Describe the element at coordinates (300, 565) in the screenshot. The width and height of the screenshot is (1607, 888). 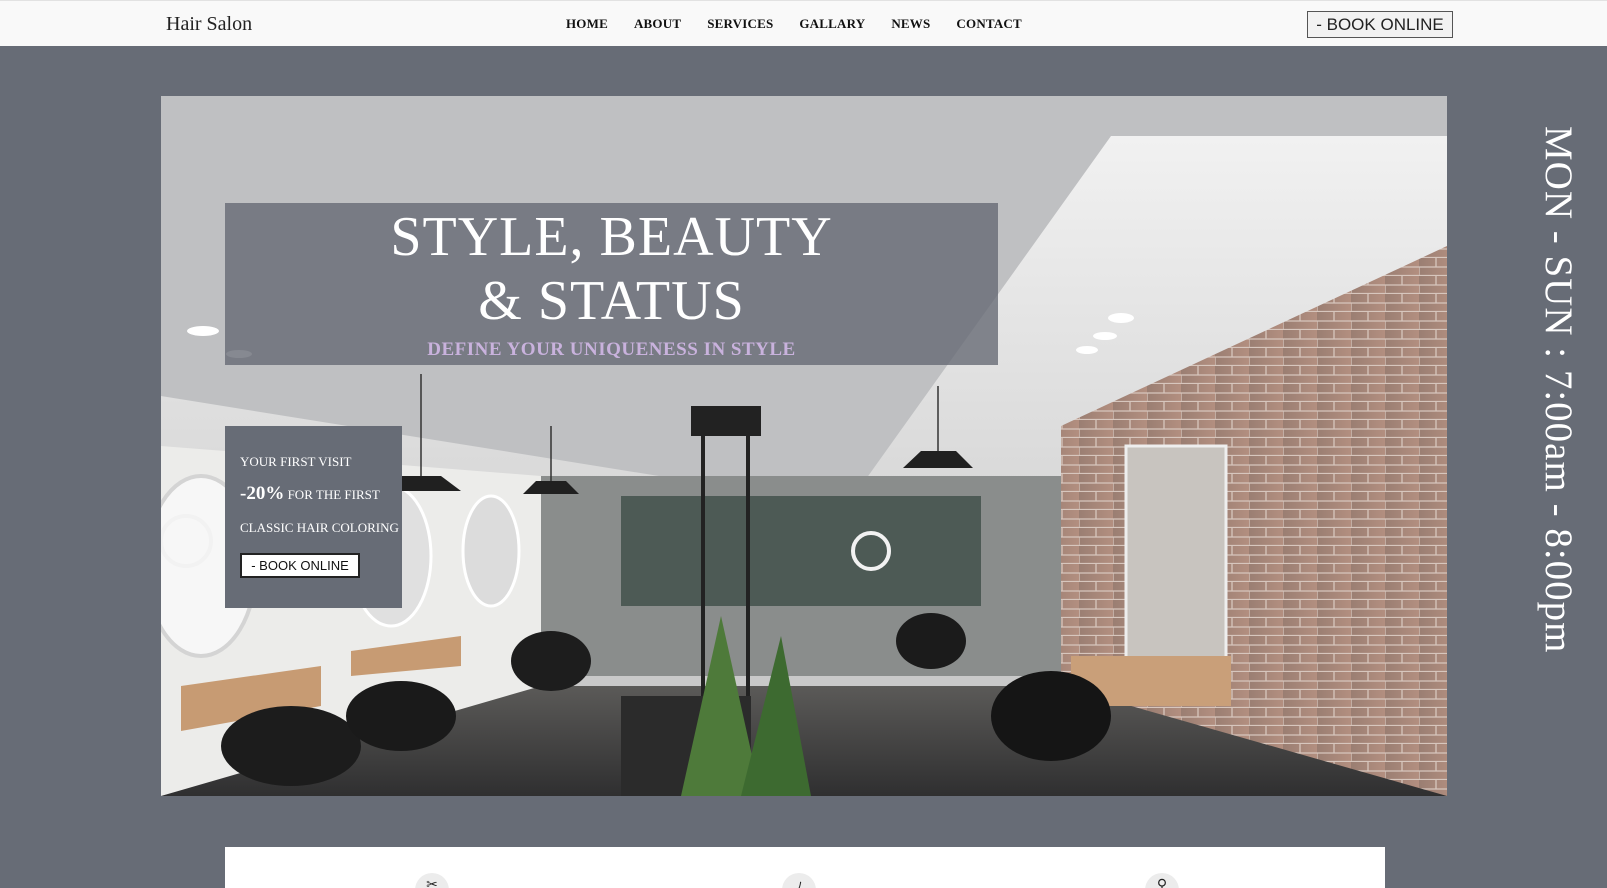
I see `offer-book-online-button: - BOOK ONLINE` at that location.